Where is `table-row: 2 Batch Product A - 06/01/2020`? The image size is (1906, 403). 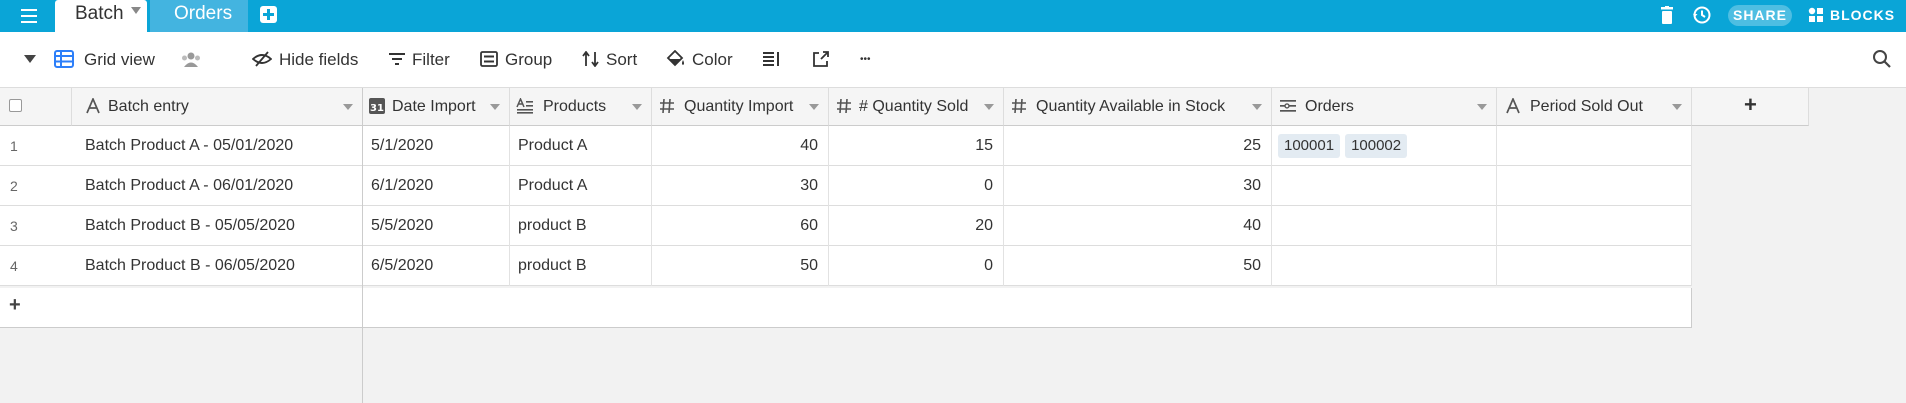
table-row: 2 Batch Product A - 06/01/2020 is located at coordinates (181, 186).